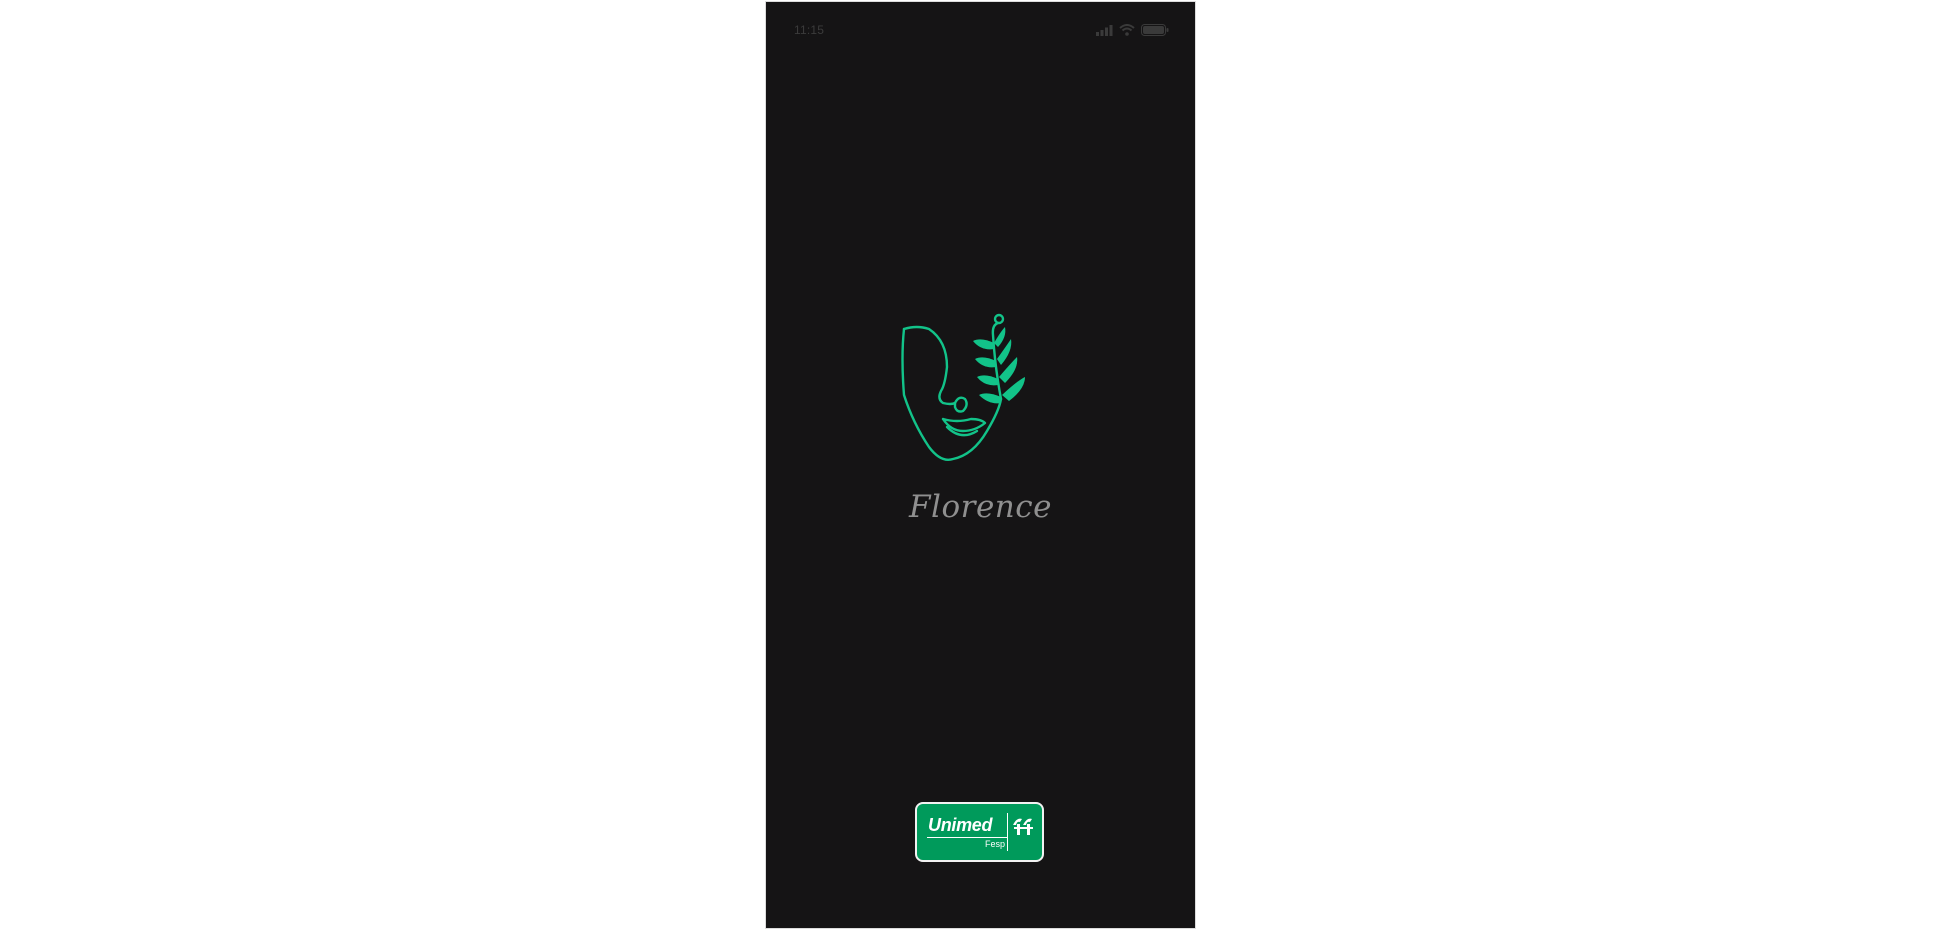 The image size is (1958, 930). Describe the element at coordinates (1023, 826) in the screenshot. I see `unimed-tree-logo-icon` at that location.